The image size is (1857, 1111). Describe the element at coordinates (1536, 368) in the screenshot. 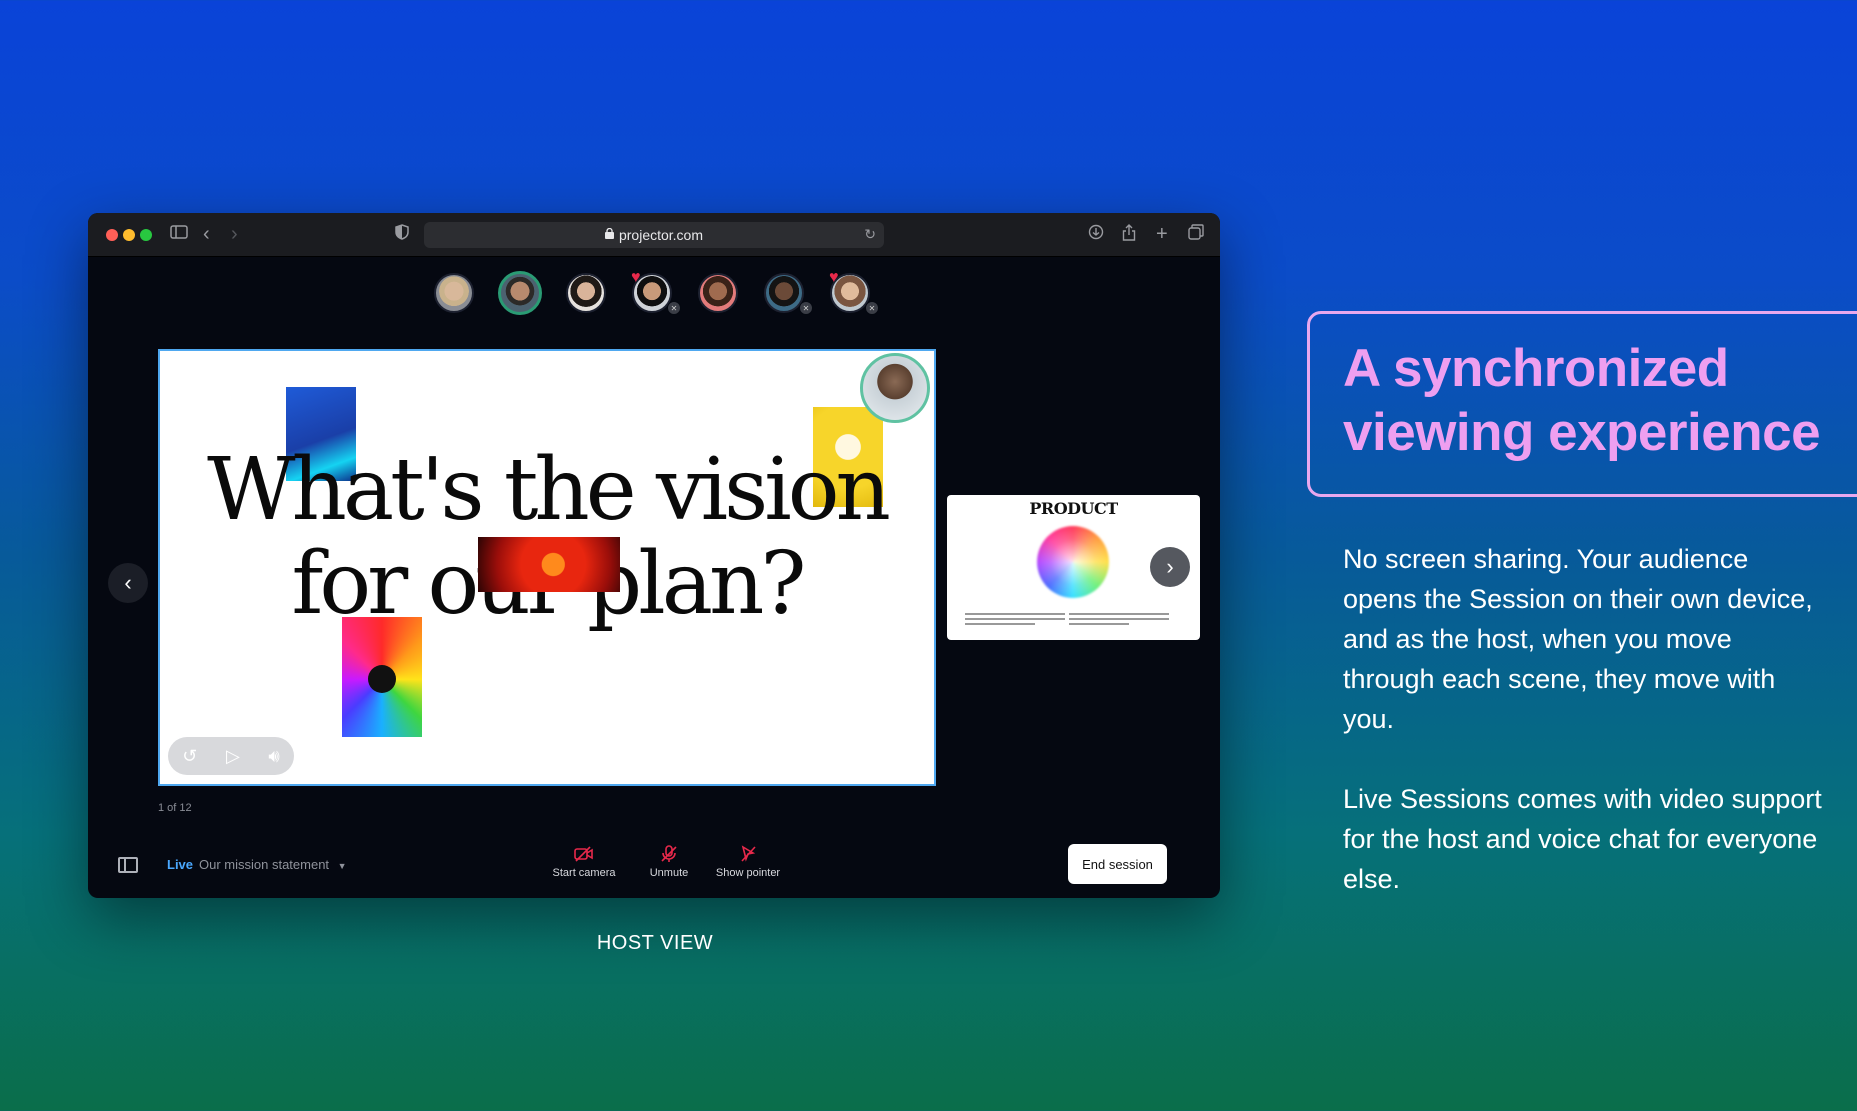

I see `headline-line1: A synchronized` at that location.